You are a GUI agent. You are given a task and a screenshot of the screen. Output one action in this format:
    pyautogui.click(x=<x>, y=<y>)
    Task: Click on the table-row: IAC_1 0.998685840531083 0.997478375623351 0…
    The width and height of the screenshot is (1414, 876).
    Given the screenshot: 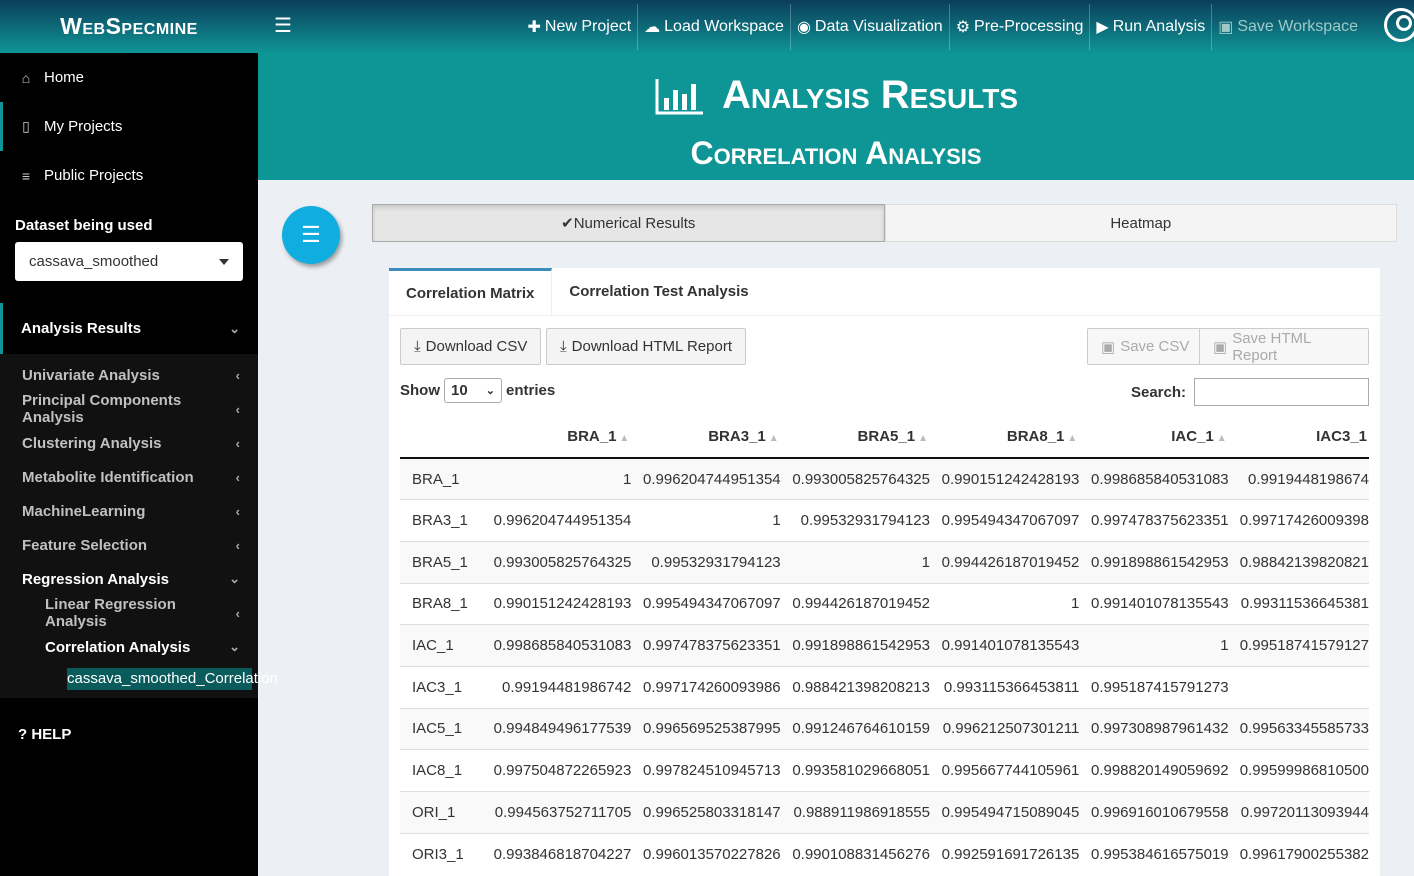 What is the action you would take?
    pyautogui.click(x=884, y=645)
    